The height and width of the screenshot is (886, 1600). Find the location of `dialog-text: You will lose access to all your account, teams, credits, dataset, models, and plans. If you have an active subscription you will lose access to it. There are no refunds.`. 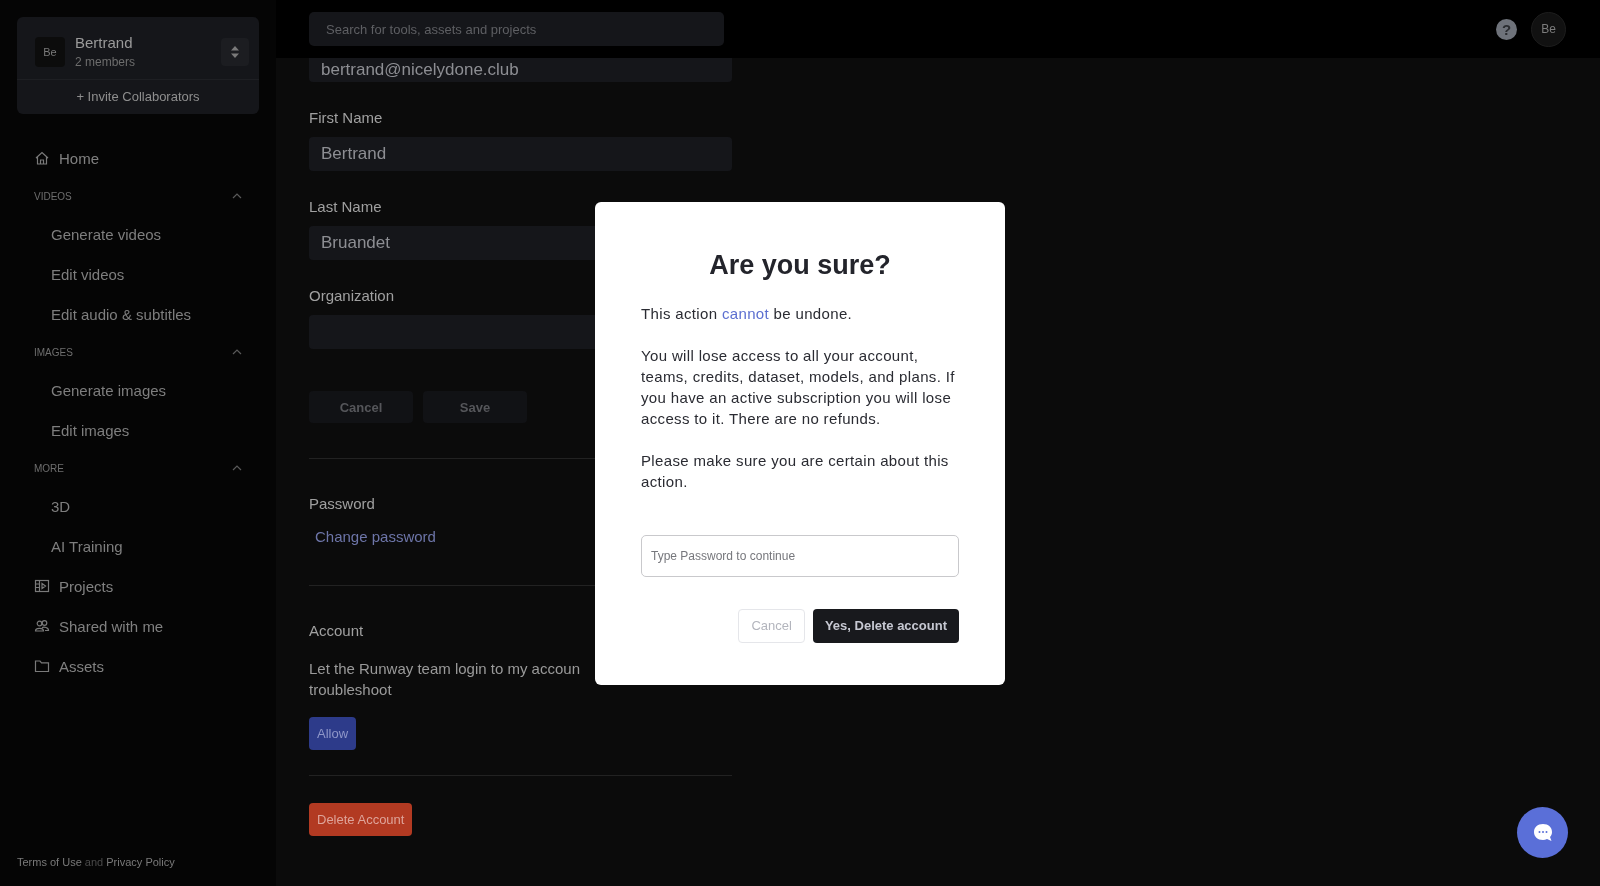

dialog-text: You will lose access to all your account, teams, credits, dataset, models, and plans. If you have an active subscription you will lose access to it. There are no refunds. is located at coordinates (798, 387).